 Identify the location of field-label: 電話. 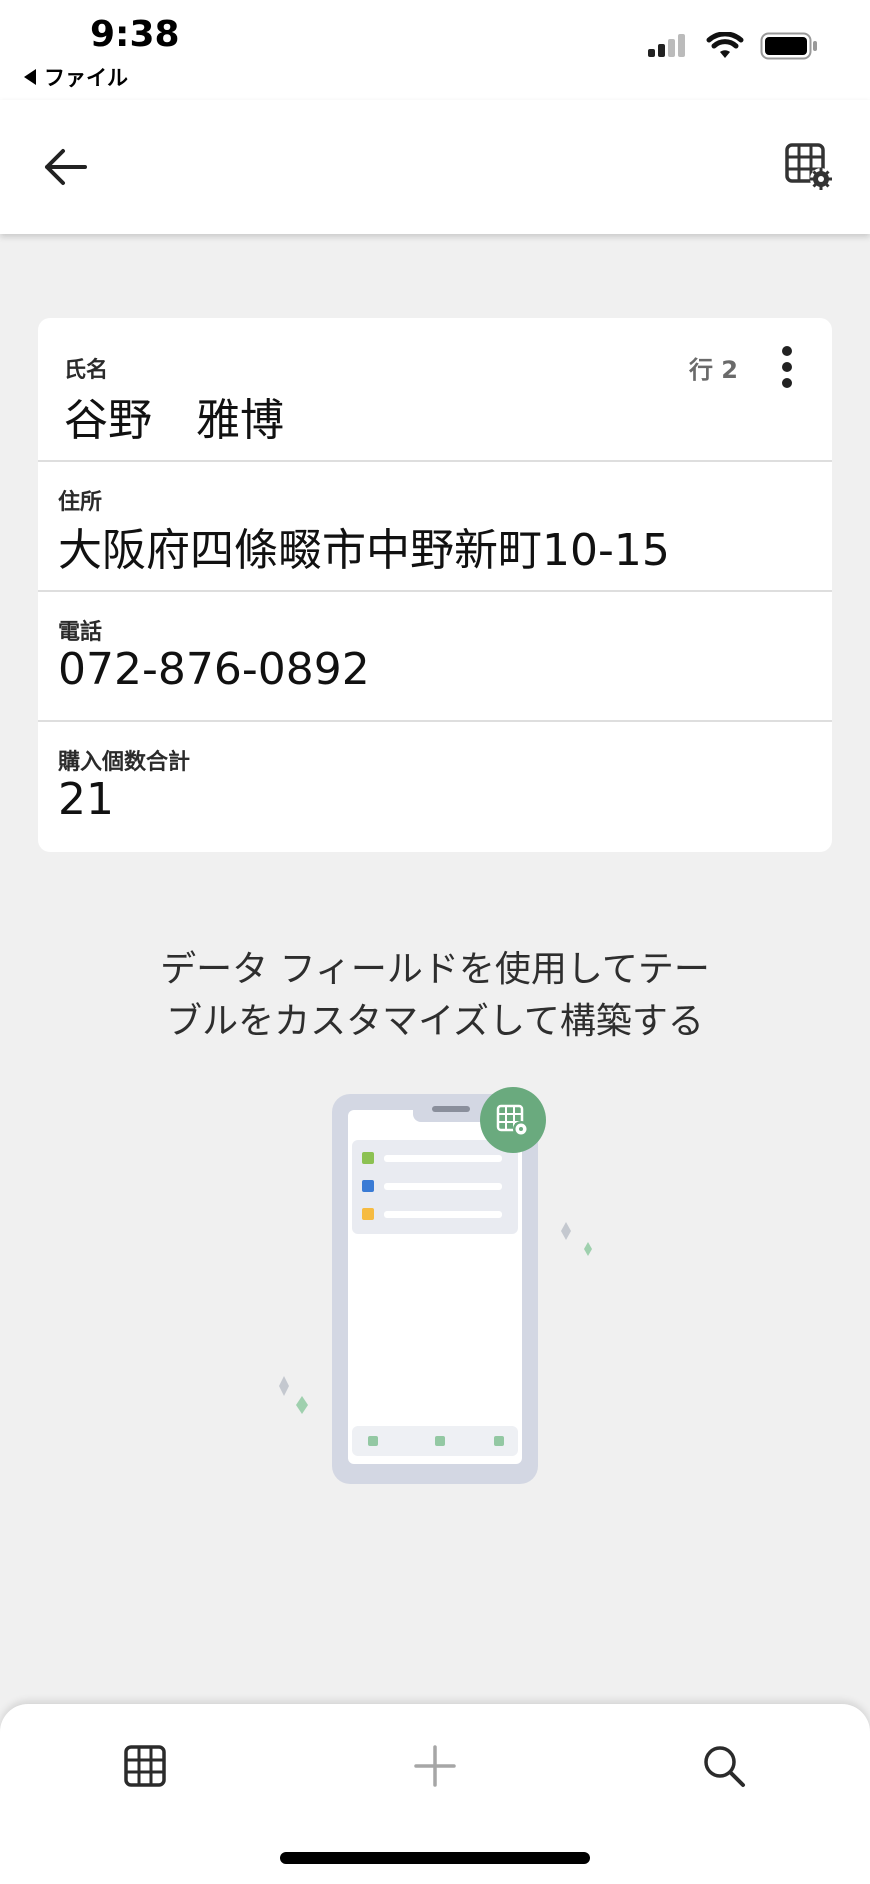
(80, 632).